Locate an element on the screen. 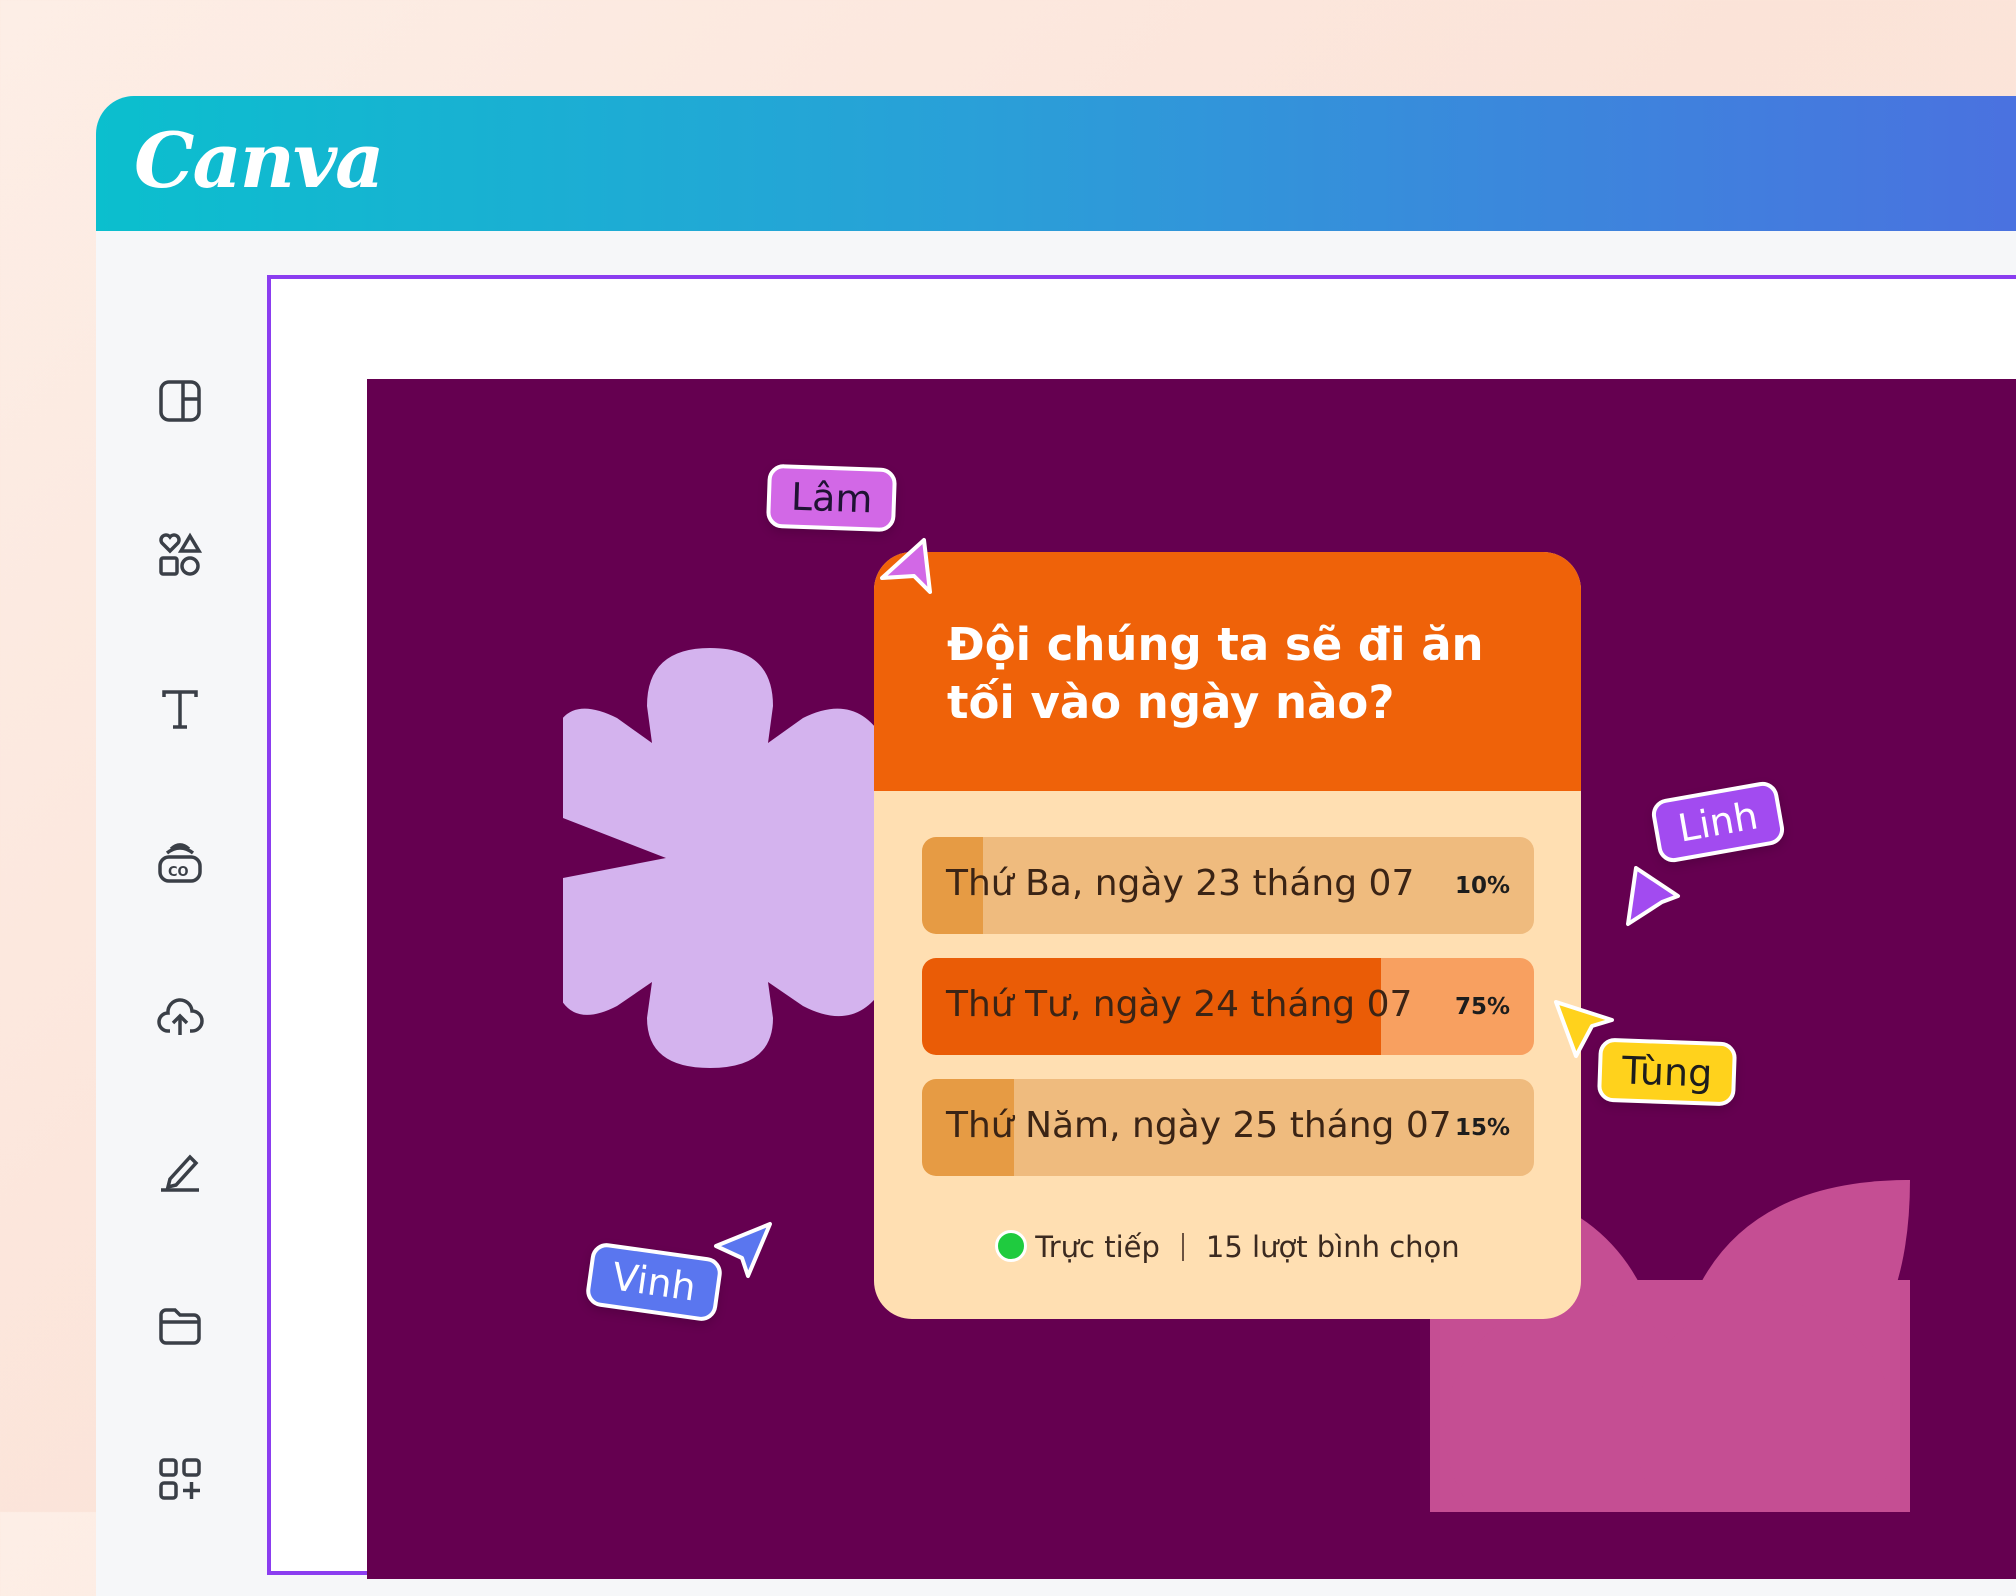 This screenshot has width=2016, height=1596. live-status-dot is located at coordinates (1011, 1246).